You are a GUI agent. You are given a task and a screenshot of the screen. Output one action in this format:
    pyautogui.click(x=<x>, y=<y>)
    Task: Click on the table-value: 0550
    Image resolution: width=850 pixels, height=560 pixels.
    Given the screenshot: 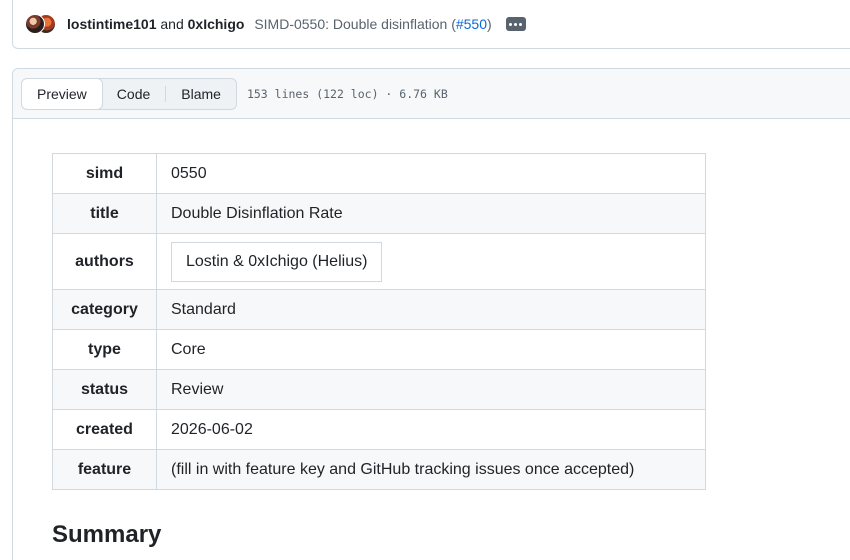 What is the action you would take?
    pyautogui.click(x=431, y=173)
    